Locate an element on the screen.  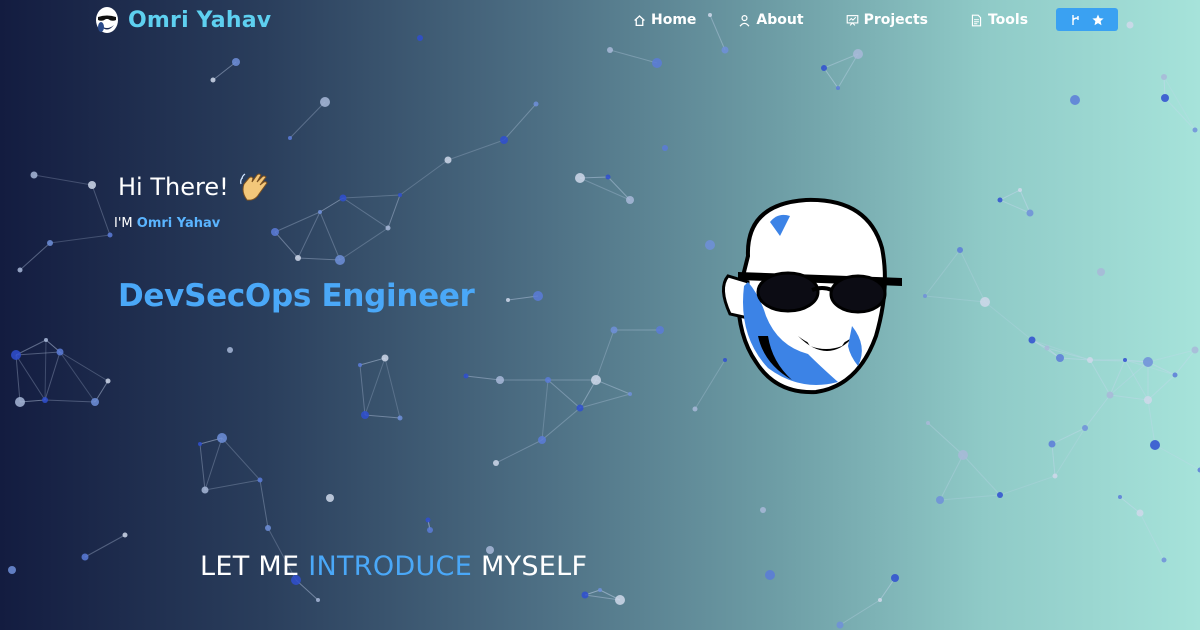
hero-role: DevSecOps Engineer is located at coordinates (296, 296).